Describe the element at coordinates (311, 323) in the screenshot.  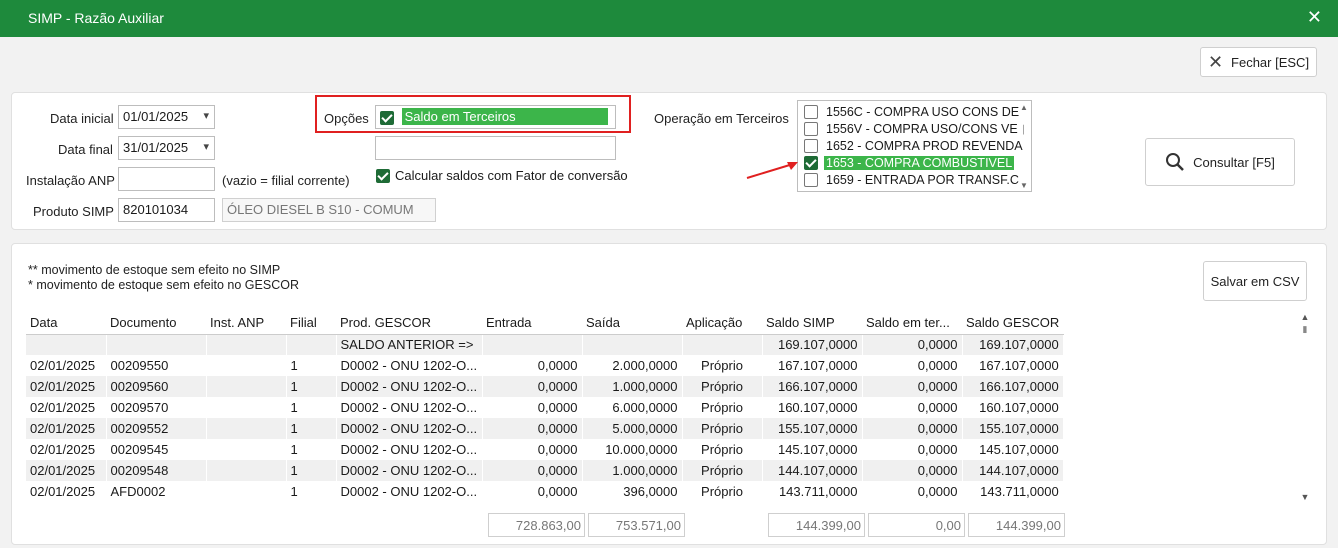
I see `col-filial: Filial` at that location.